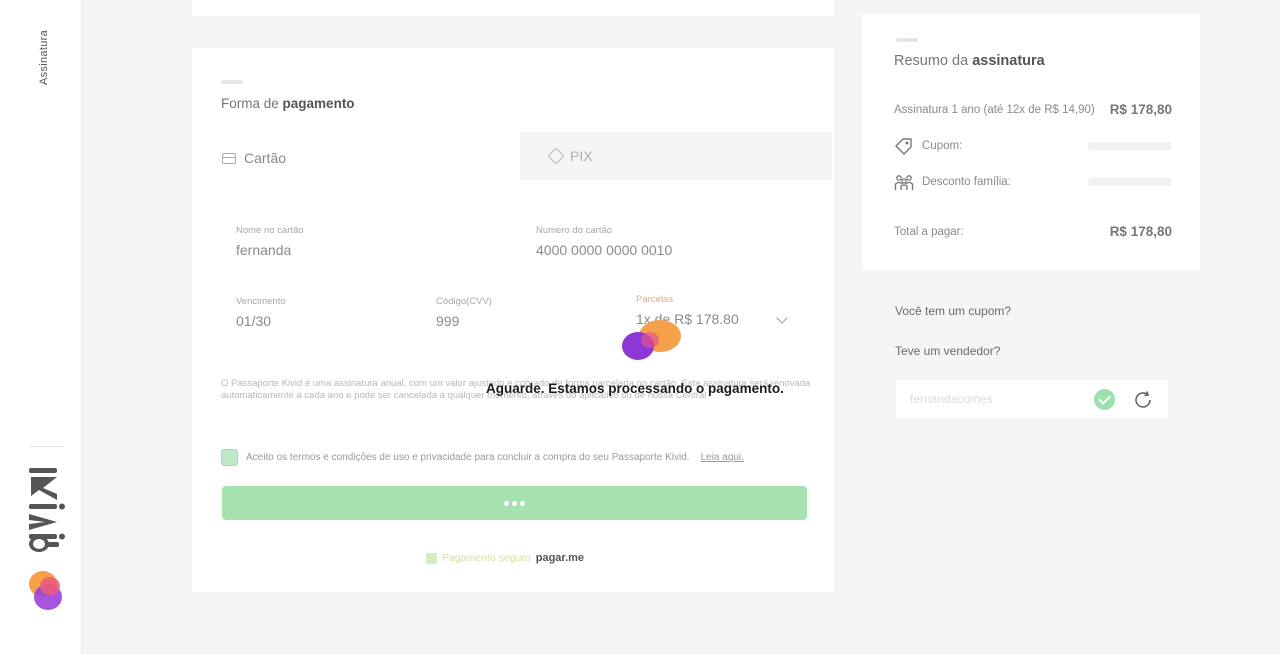 The height and width of the screenshot is (654, 1280). Describe the element at coordinates (969, 61) in the screenshot. I see `summary-section-title: Resumo da assinatura` at that location.